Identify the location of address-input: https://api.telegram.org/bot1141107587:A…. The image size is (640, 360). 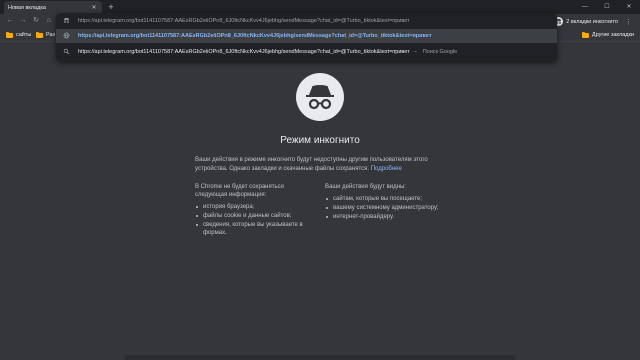
(244, 21).